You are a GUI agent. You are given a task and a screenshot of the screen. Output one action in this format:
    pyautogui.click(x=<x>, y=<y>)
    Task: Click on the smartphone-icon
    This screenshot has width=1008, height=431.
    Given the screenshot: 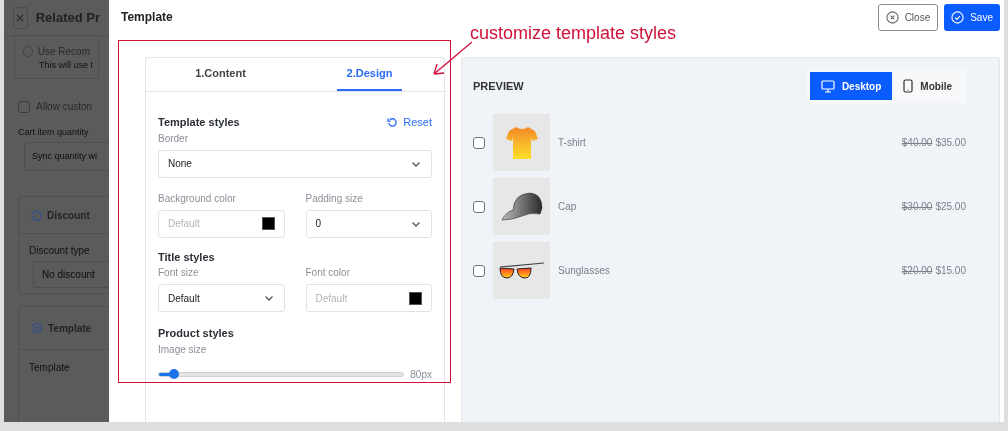 What is the action you would take?
    pyautogui.click(x=908, y=86)
    